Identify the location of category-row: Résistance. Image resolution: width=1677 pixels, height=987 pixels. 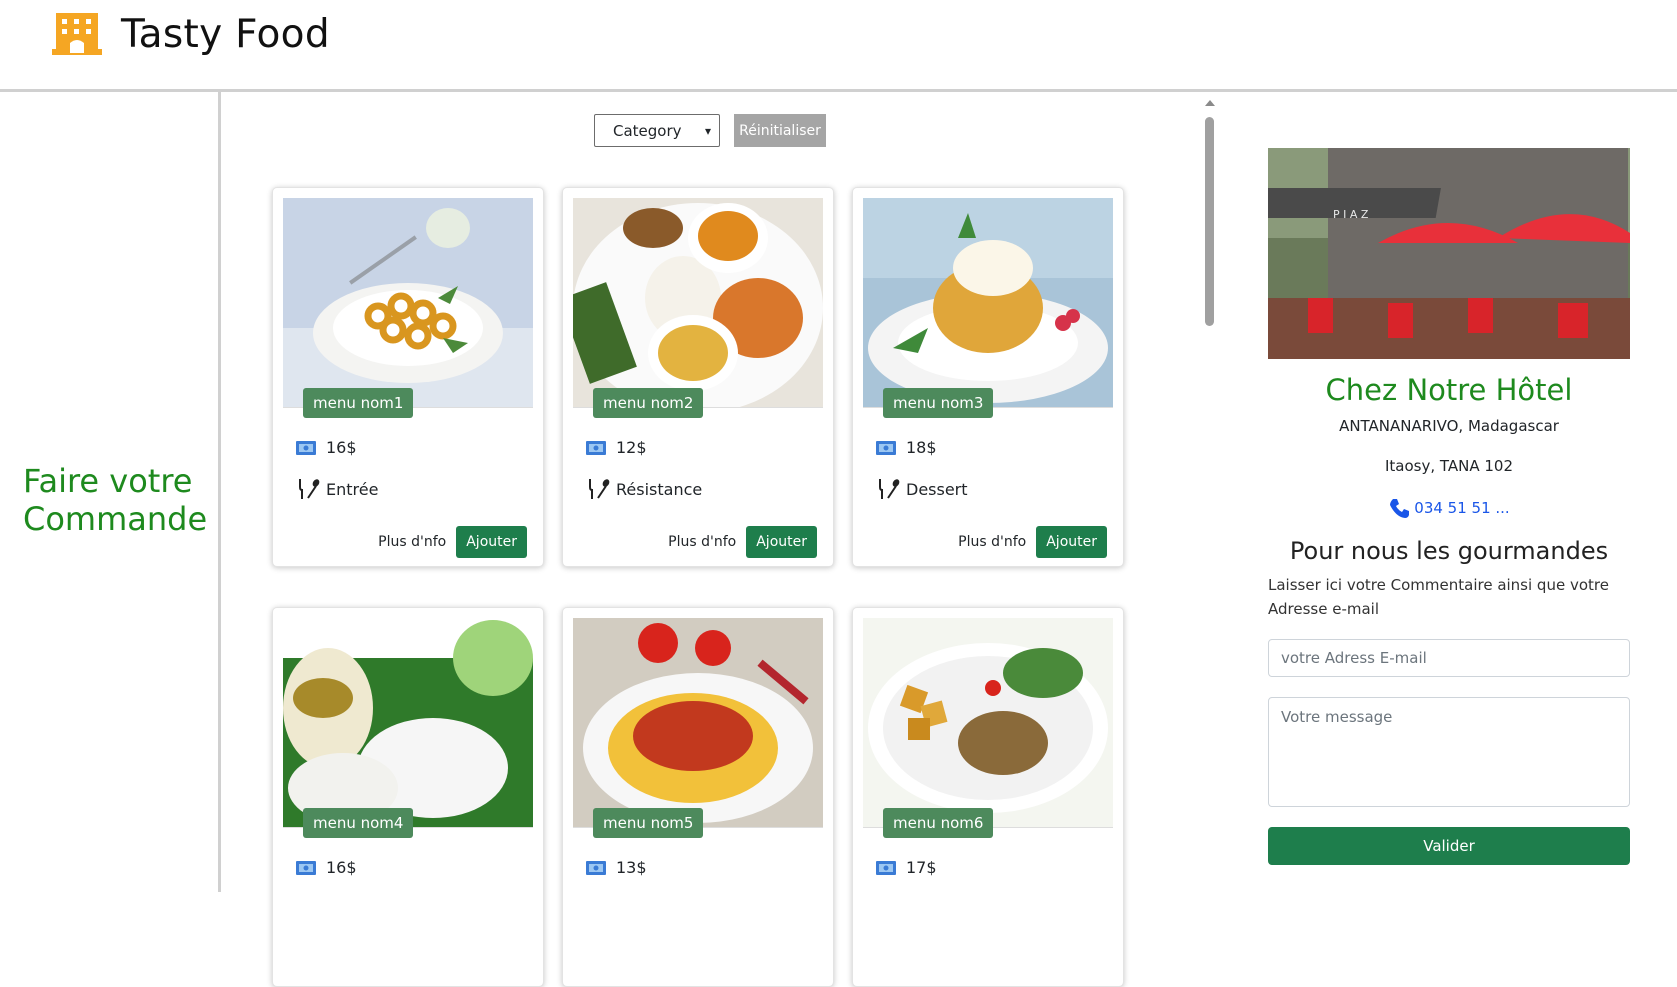
(644, 489).